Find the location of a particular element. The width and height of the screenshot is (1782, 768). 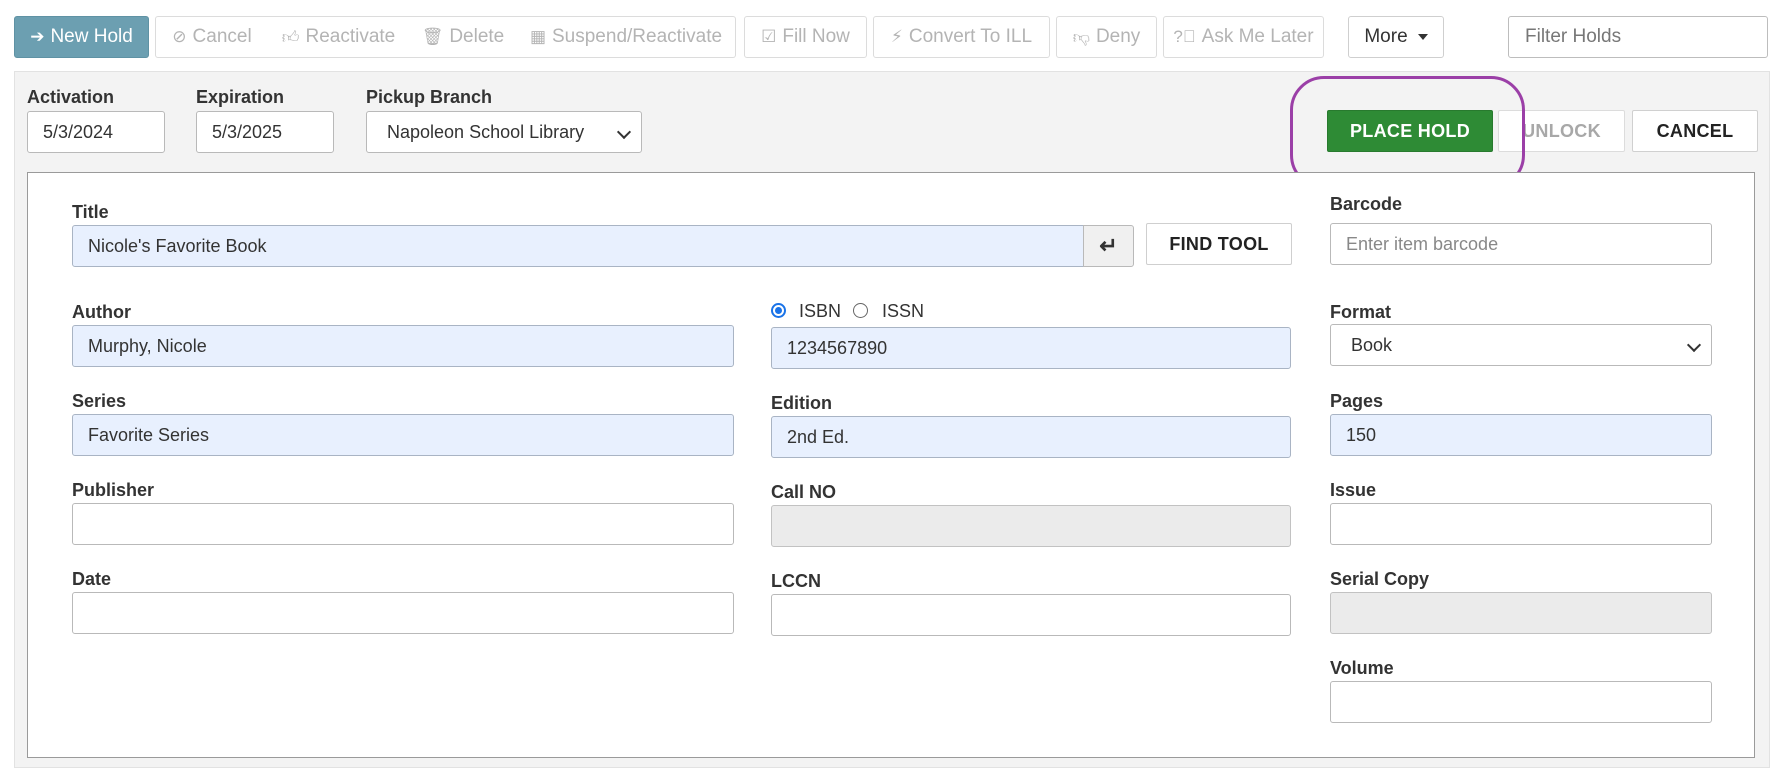

pages-input: 150 is located at coordinates (1521, 435).